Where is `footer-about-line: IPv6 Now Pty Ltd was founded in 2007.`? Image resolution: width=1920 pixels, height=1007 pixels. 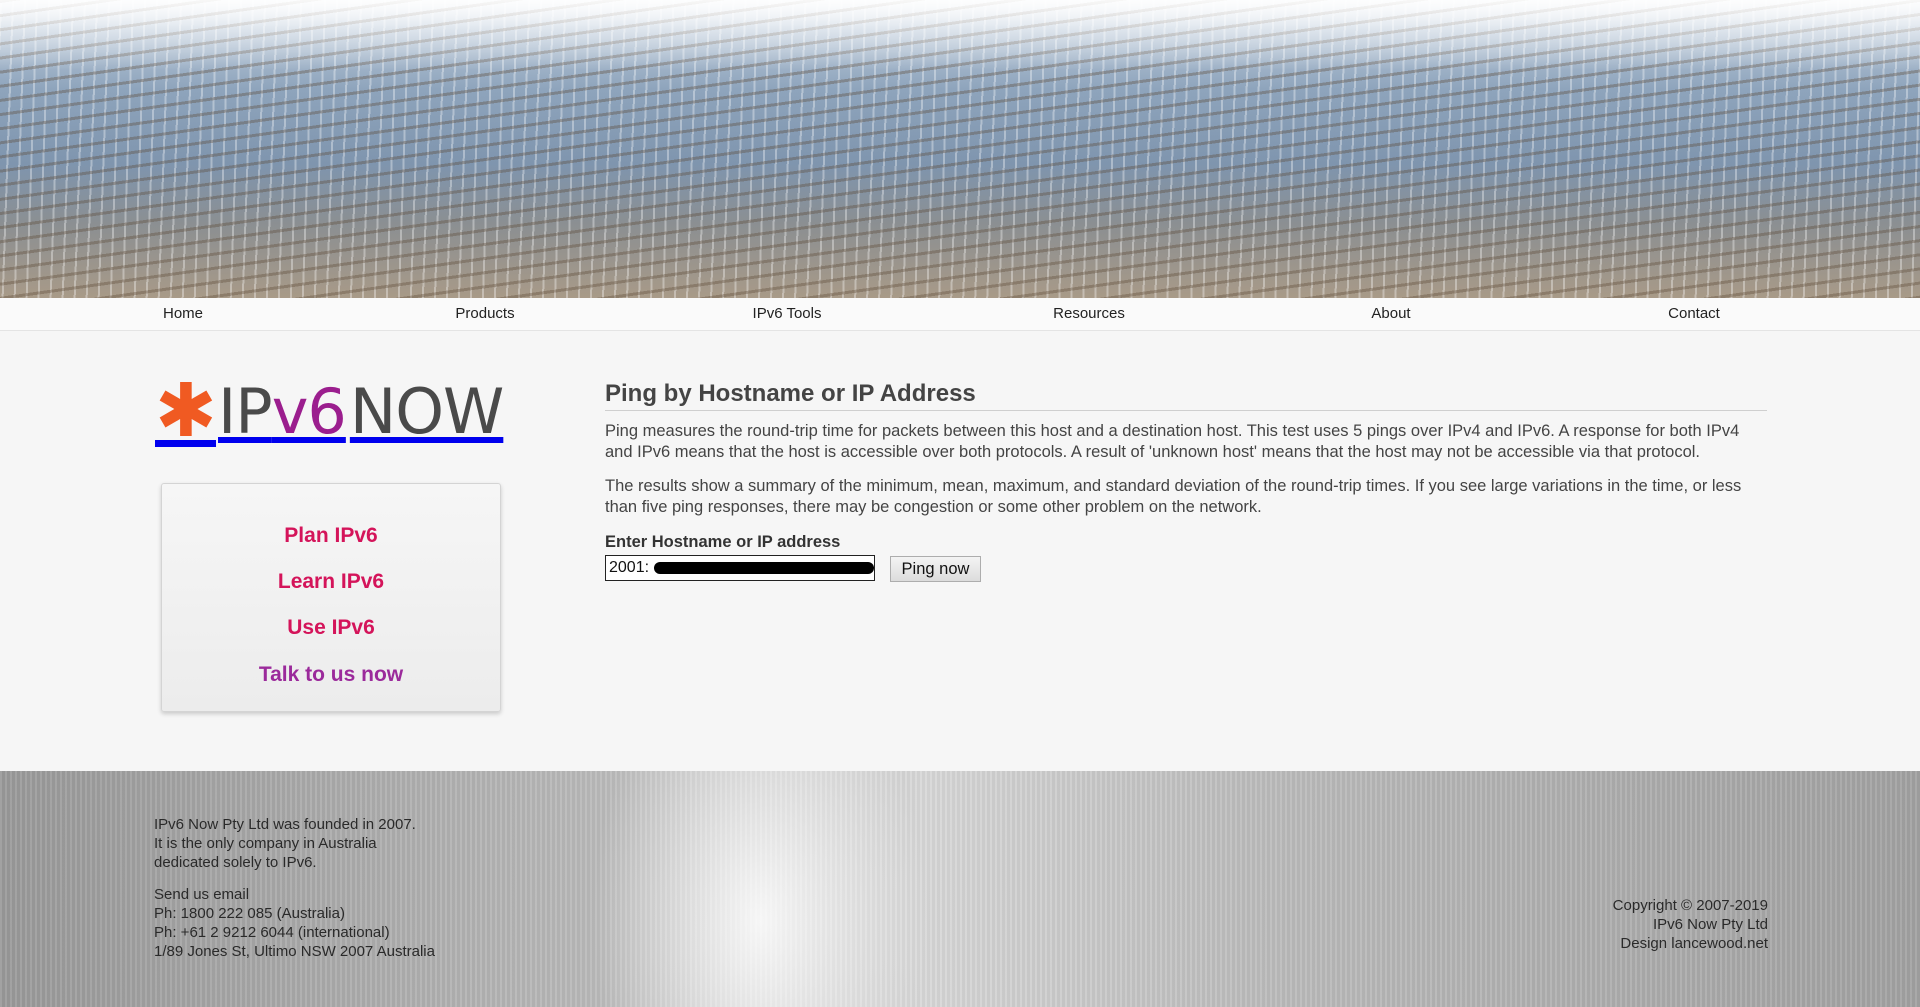
footer-about-line: IPv6 Now Pty Ltd was founded in 2007. is located at coordinates (285, 824).